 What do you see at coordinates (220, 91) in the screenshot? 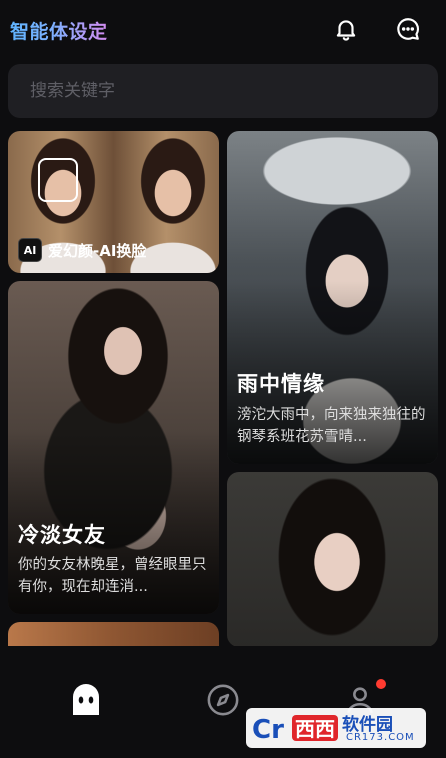
I see `search-input` at bounding box center [220, 91].